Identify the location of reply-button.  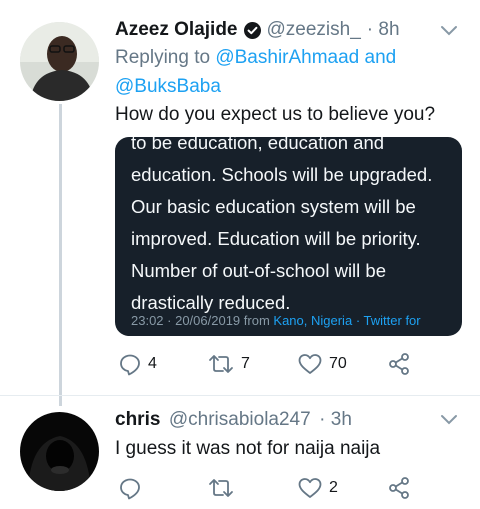
(133, 488).